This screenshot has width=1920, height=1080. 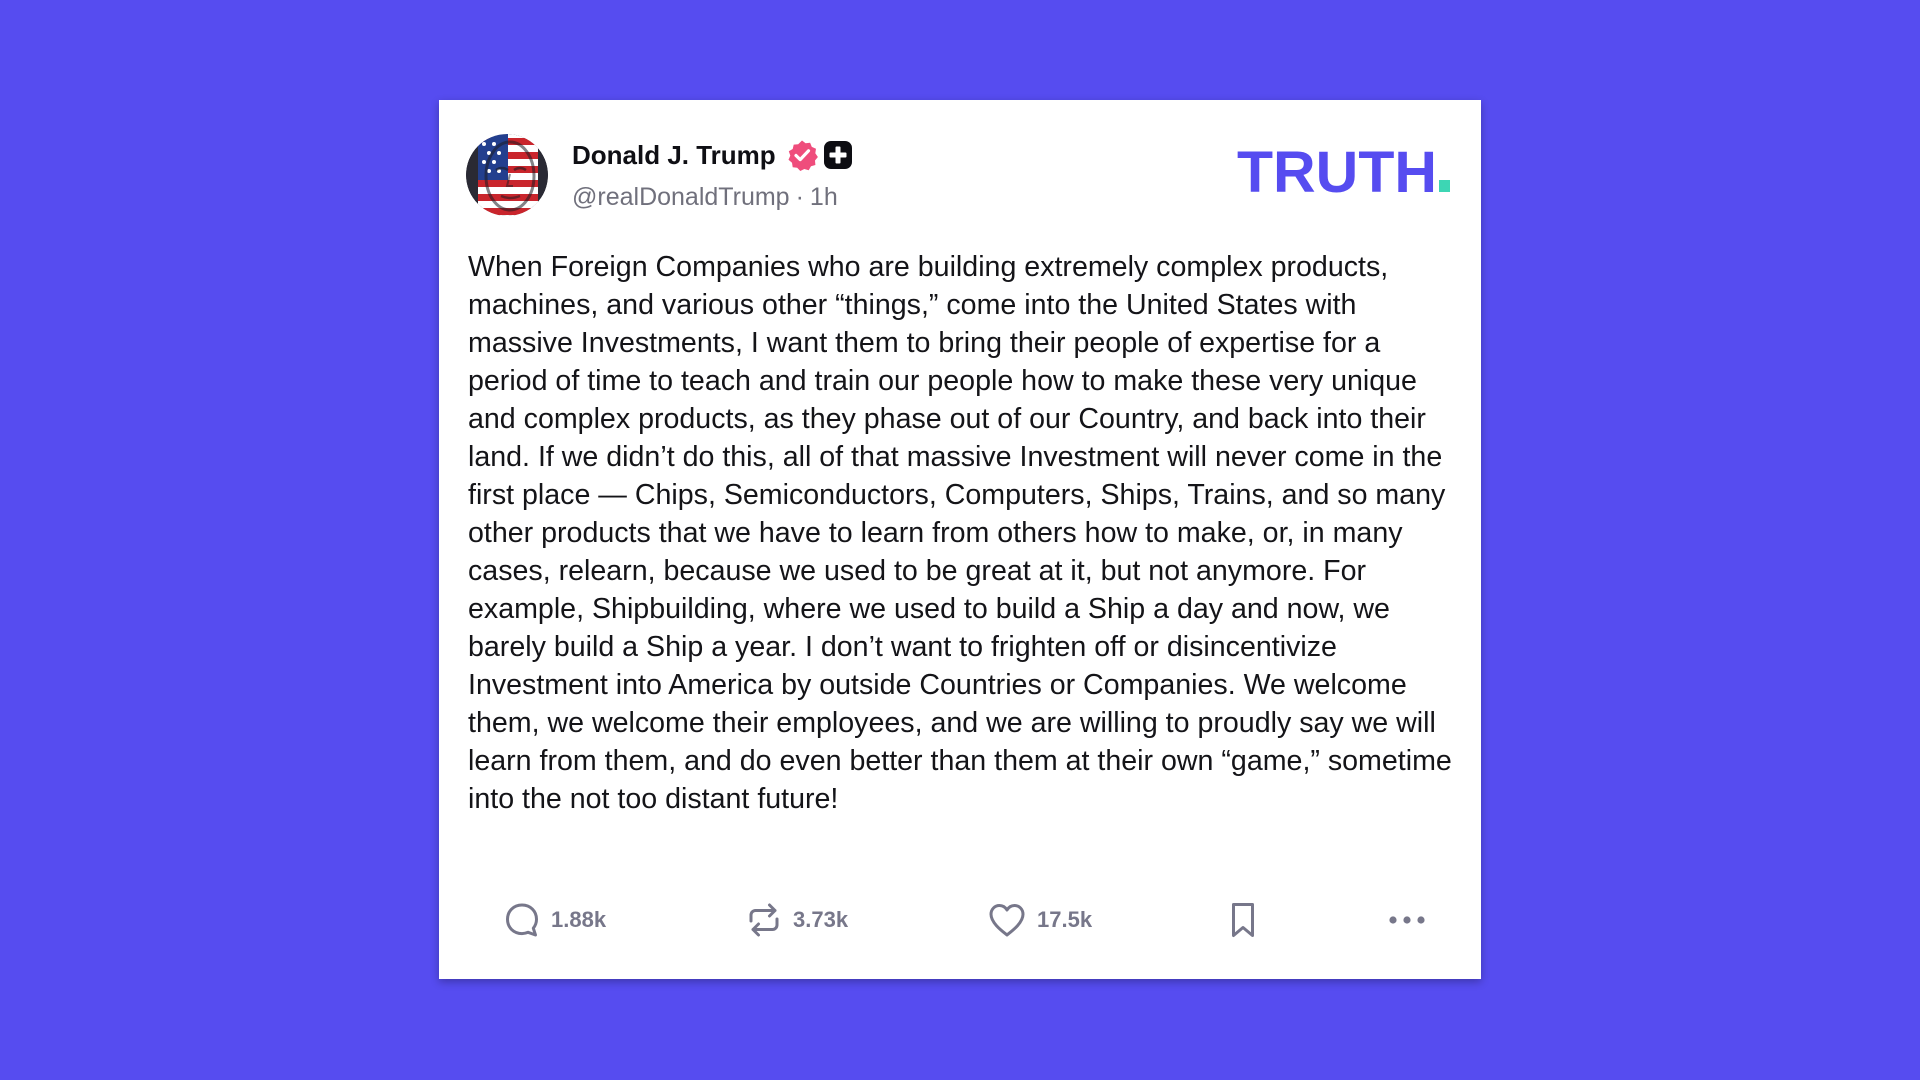 I want to click on reply-count: 1.88k, so click(x=579, y=919).